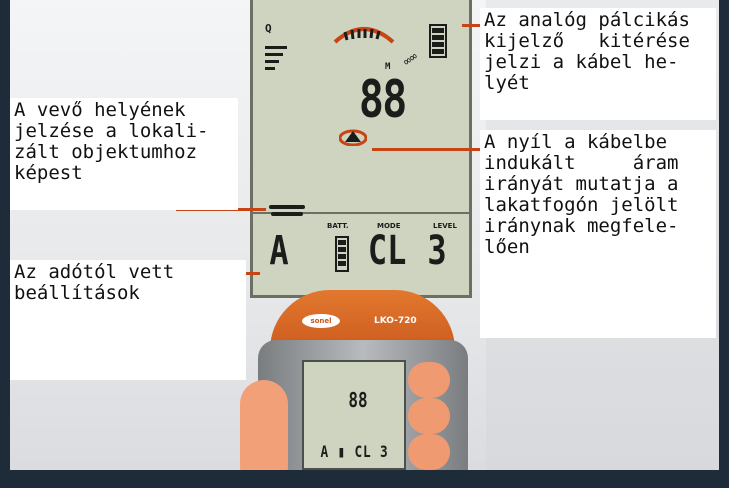 The height and width of the screenshot is (488, 729). Describe the element at coordinates (100, 110) in the screenshot. I see `callout-receiver-line: A vevő helyének` at that location.